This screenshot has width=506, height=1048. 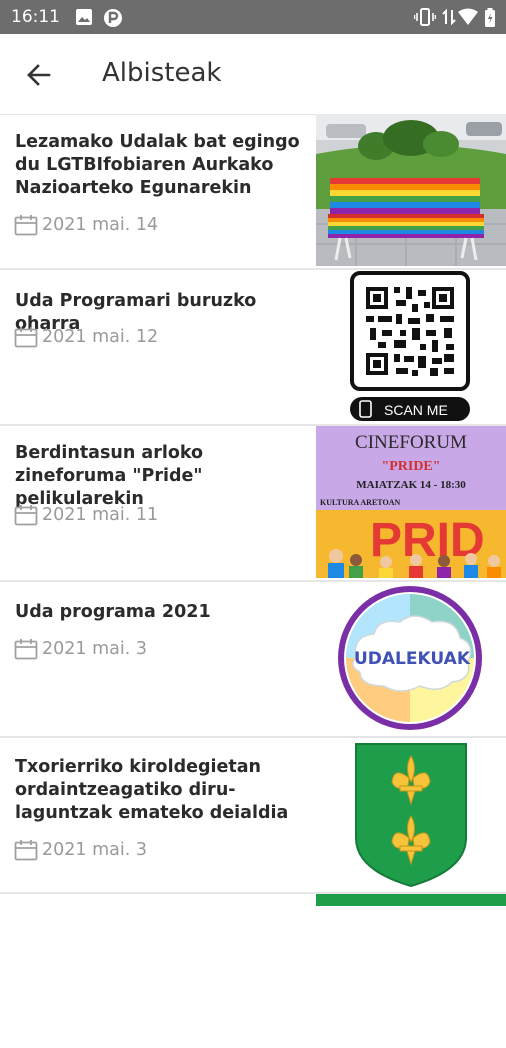 I want to click on scan-me-label: SCAN ME, so click(x=416, y=410).